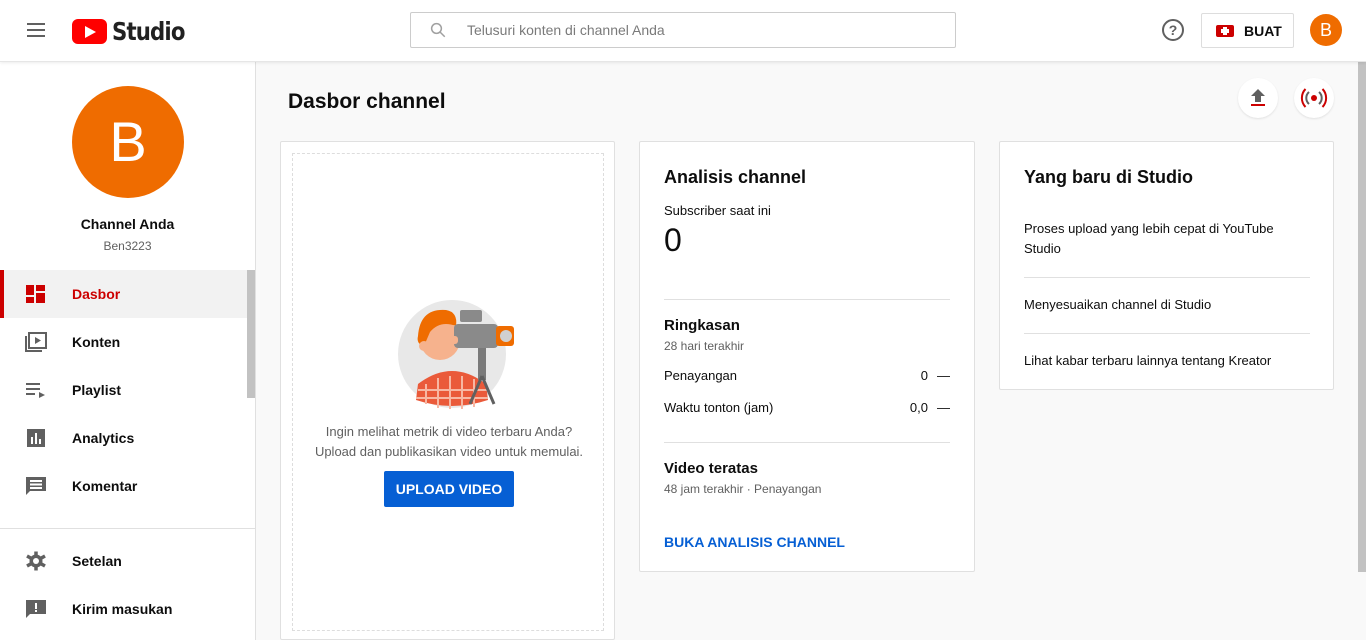 This screenshot has height=640, width=1366. Describe the element at coordinates (36, 561) in the screenshot. I see `settings-icon` at that location.